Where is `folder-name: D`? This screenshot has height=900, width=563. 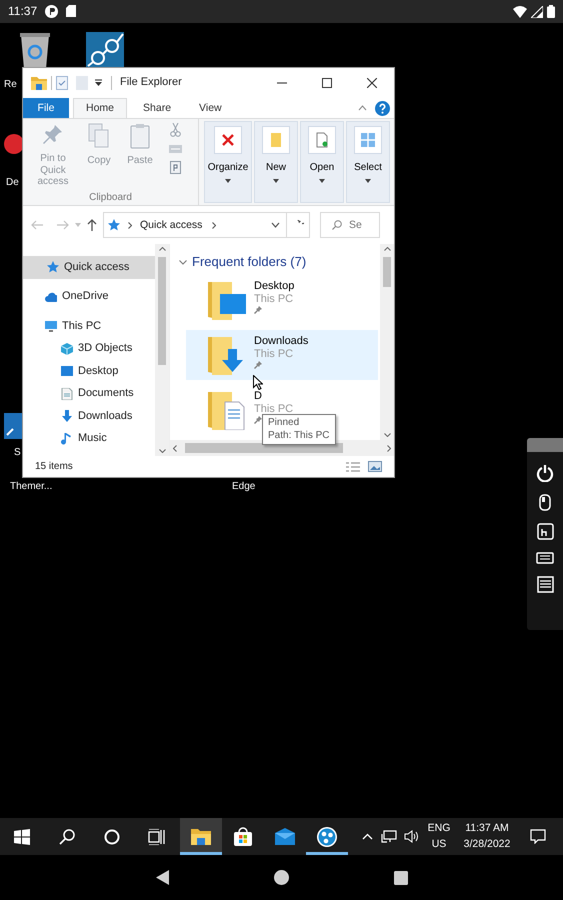 folder-name: D is located at coordinates (258, 396).